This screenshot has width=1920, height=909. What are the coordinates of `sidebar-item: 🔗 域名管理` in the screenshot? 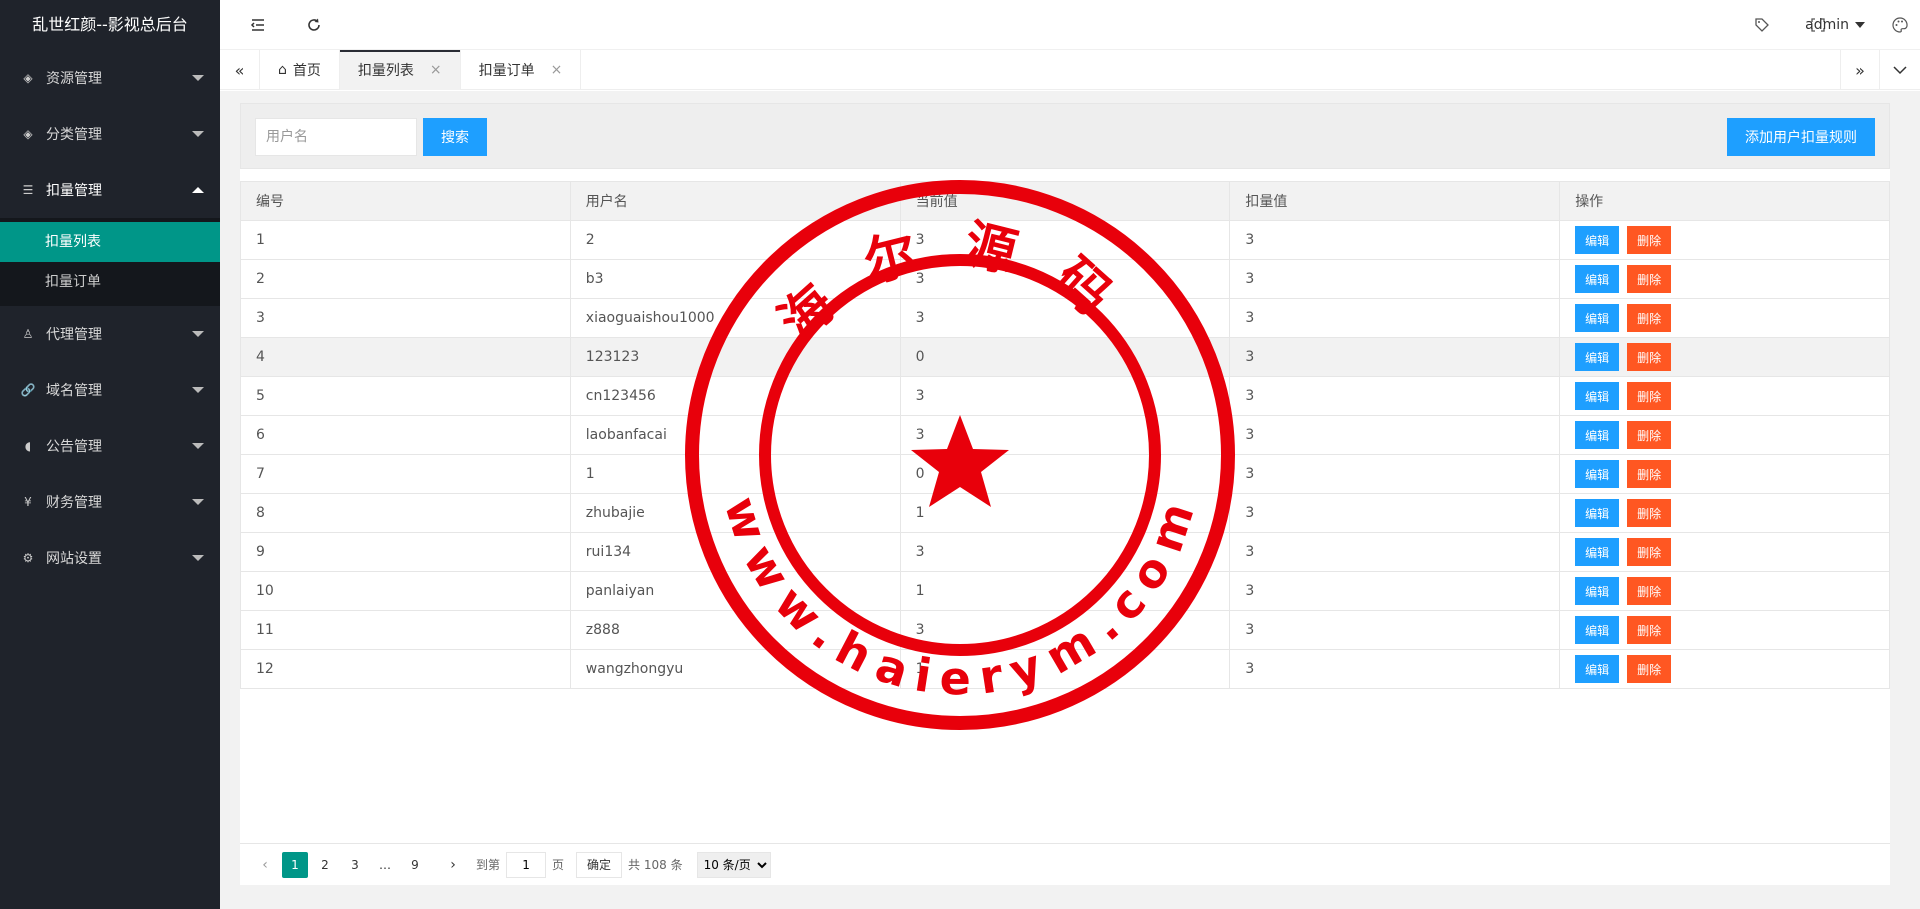 It's located at (110, 390).